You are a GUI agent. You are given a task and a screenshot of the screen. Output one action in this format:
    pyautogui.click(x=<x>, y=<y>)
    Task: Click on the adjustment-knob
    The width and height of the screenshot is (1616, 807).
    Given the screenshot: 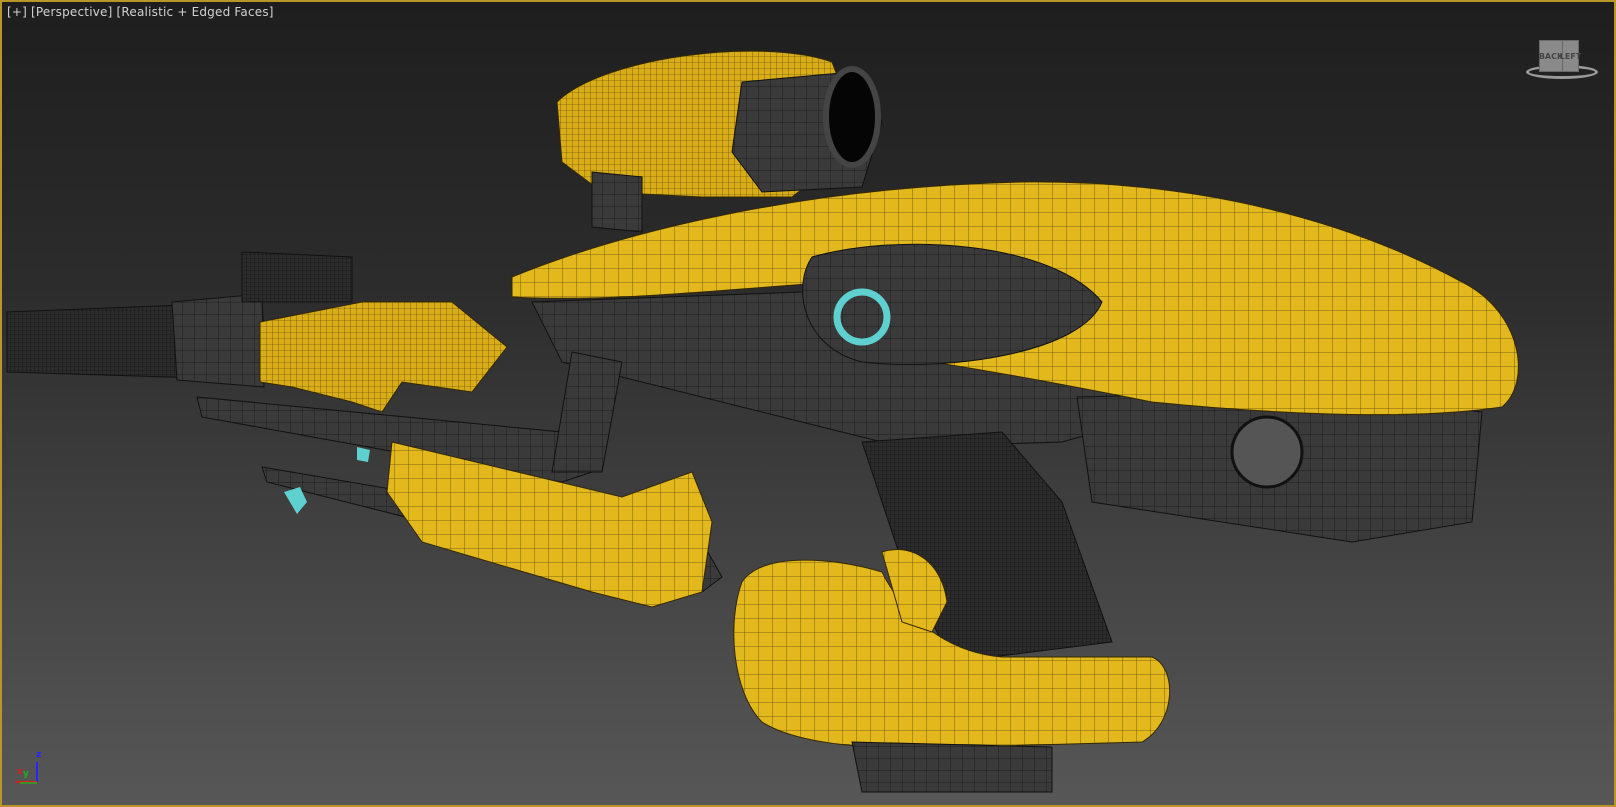 What is the action you would take?
    pyautogui.click(x=1267, y=452)
    